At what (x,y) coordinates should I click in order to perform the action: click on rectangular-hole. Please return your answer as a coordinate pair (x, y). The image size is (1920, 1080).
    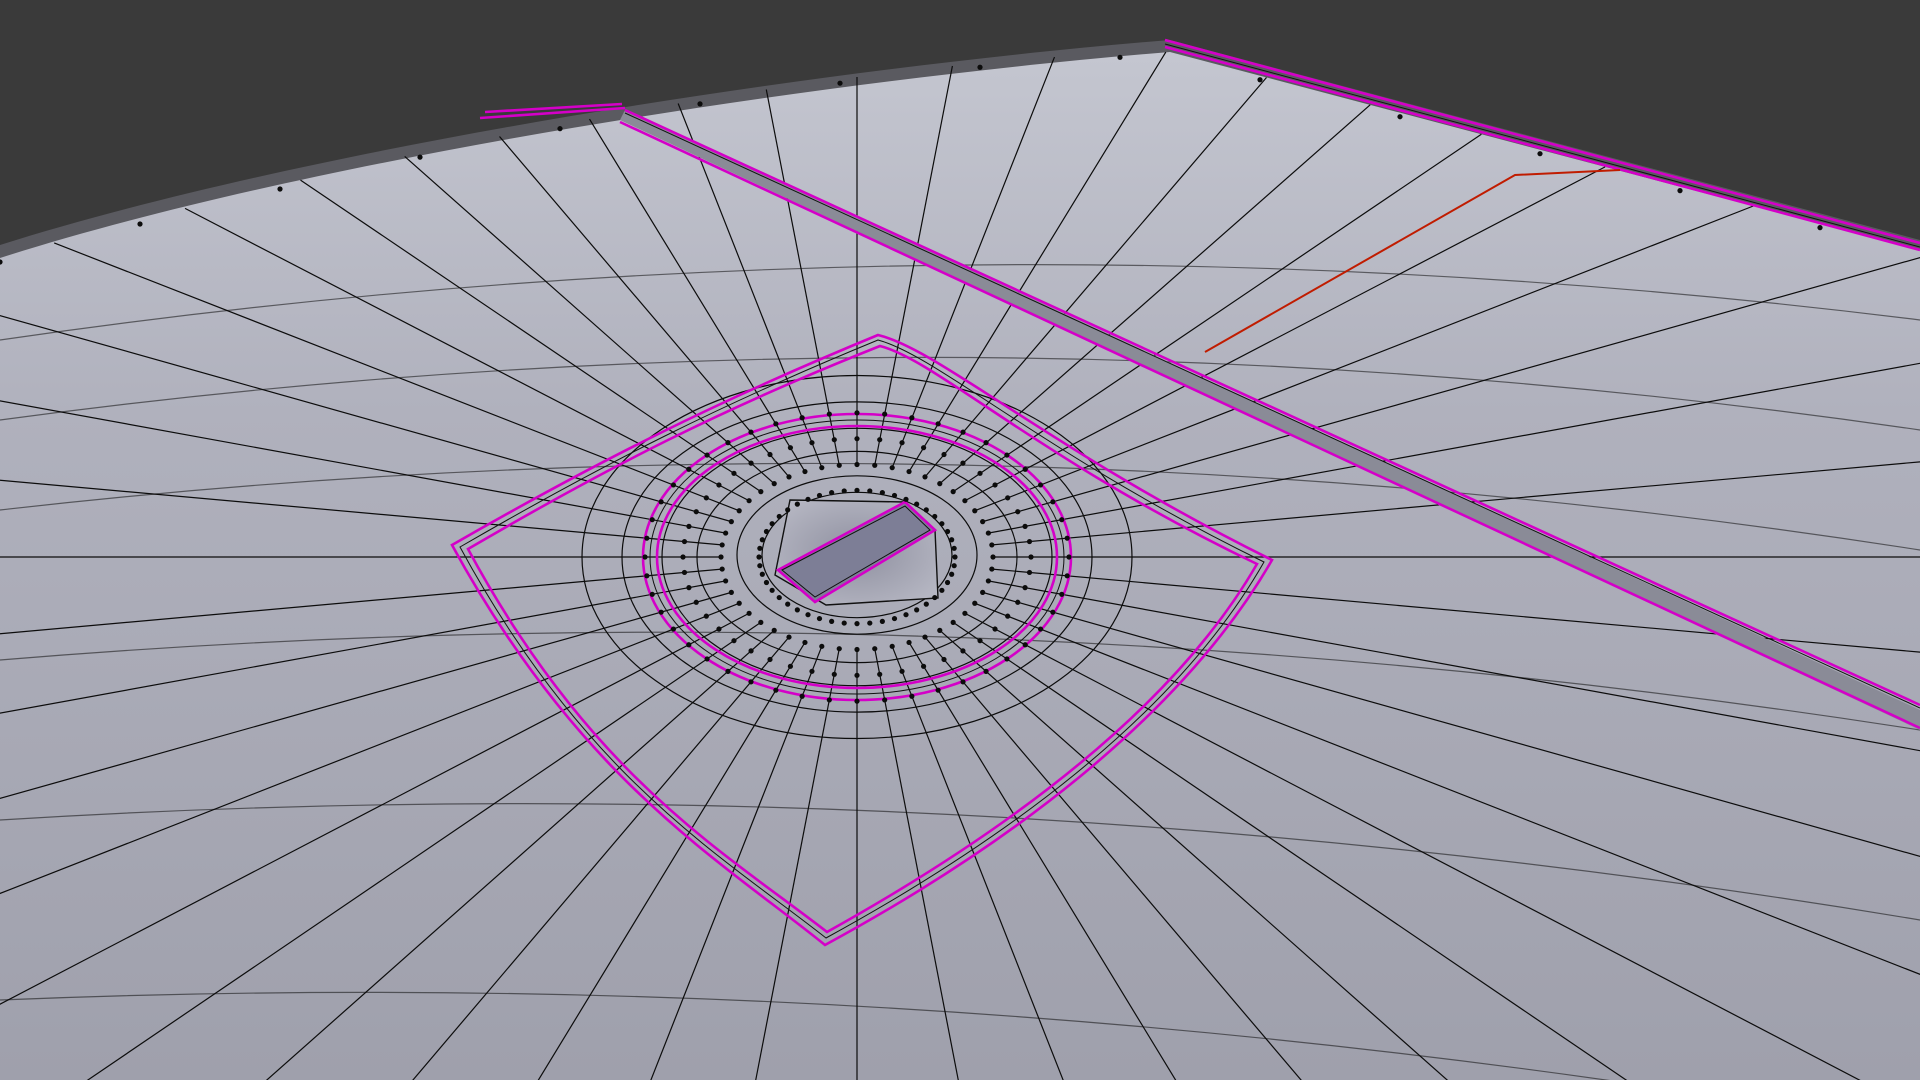
    Looking at the image, I should click on (856, 552).